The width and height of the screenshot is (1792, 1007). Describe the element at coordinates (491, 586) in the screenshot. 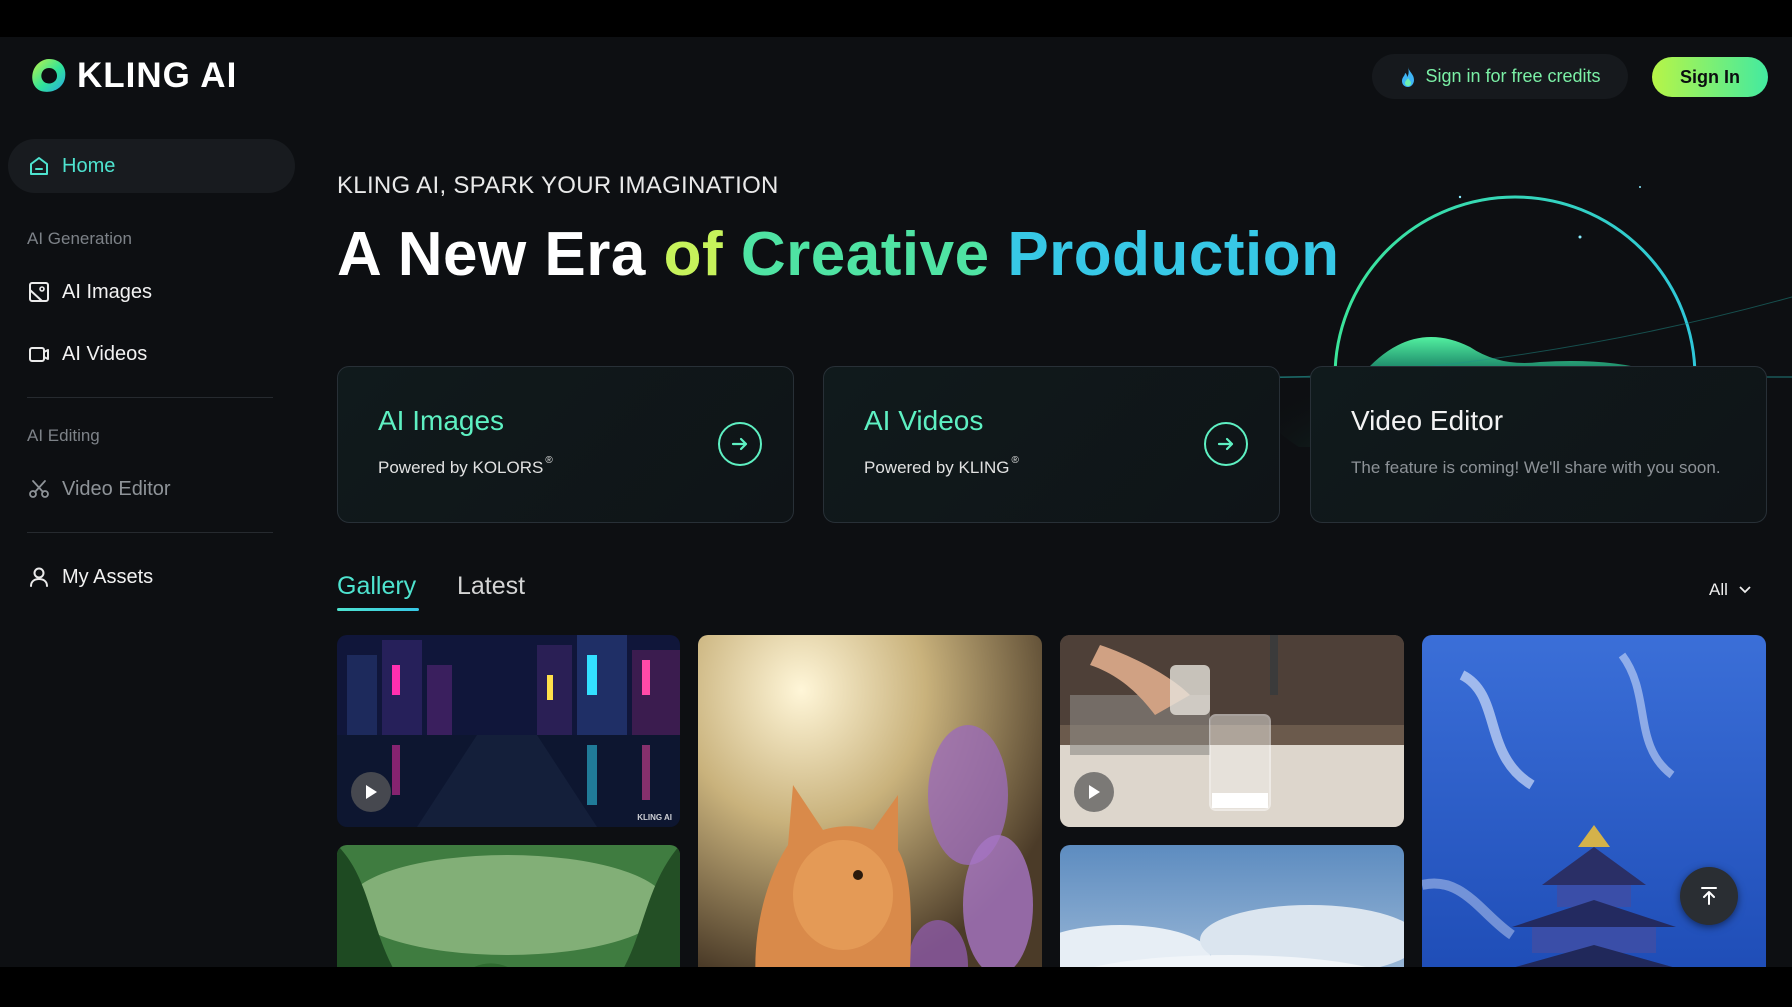

I see `tab-latest: Latest` at that location.